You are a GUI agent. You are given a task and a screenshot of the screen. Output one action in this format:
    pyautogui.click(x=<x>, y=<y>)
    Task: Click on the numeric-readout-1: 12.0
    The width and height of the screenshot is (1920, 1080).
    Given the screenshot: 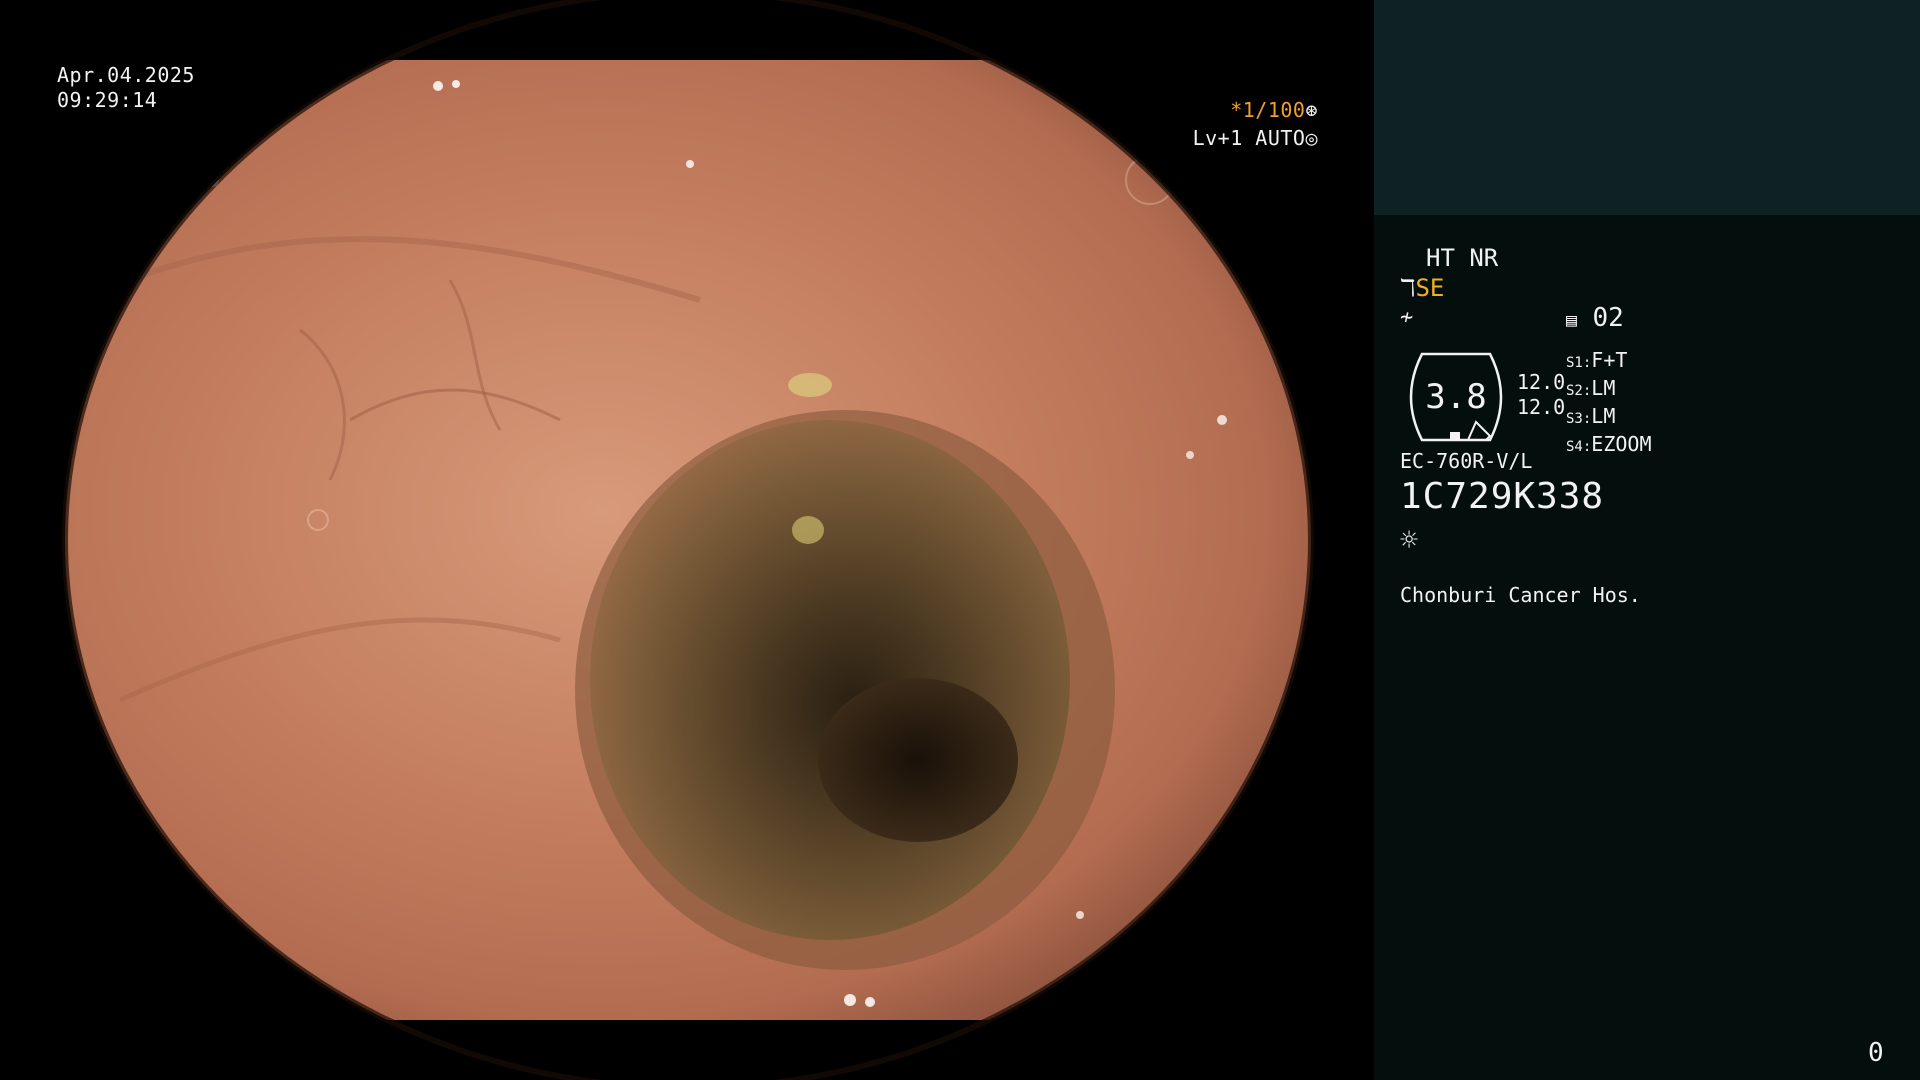 What is the action you would take?
    pyautogui.click(x=1541, y=382)
    